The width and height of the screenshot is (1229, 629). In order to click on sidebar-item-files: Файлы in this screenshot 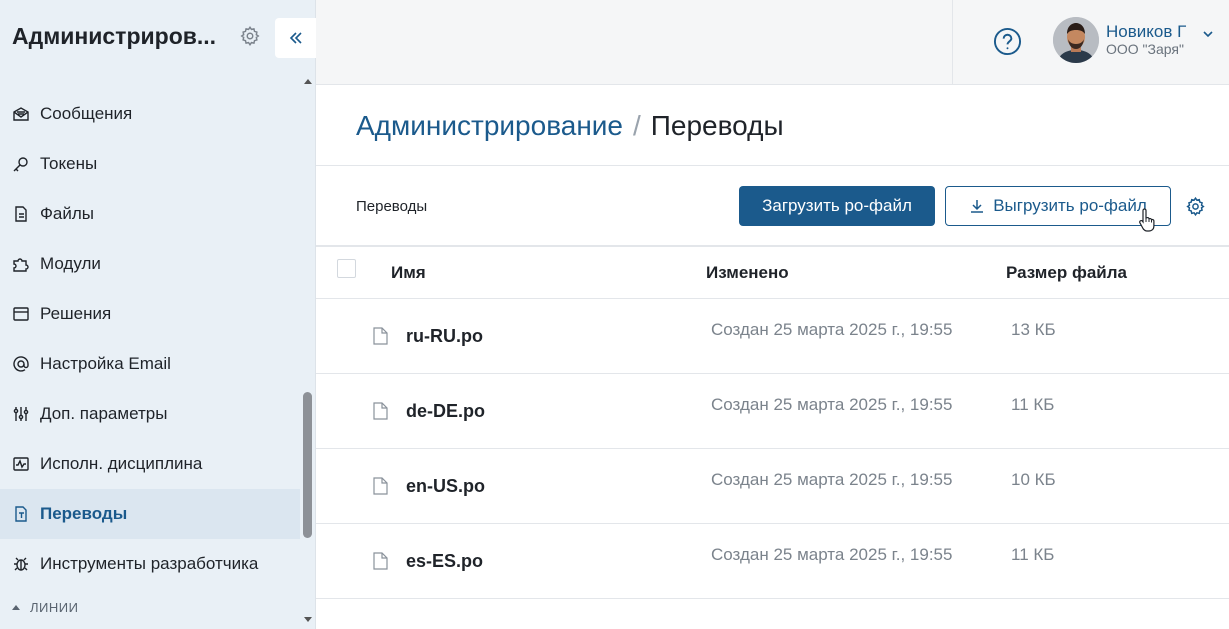, I will do `click(150, 214)`.